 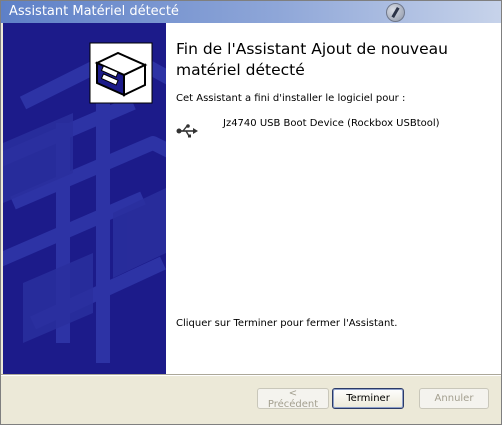 I want to click on footer-divider-highlight, so click(x=251, y=375).